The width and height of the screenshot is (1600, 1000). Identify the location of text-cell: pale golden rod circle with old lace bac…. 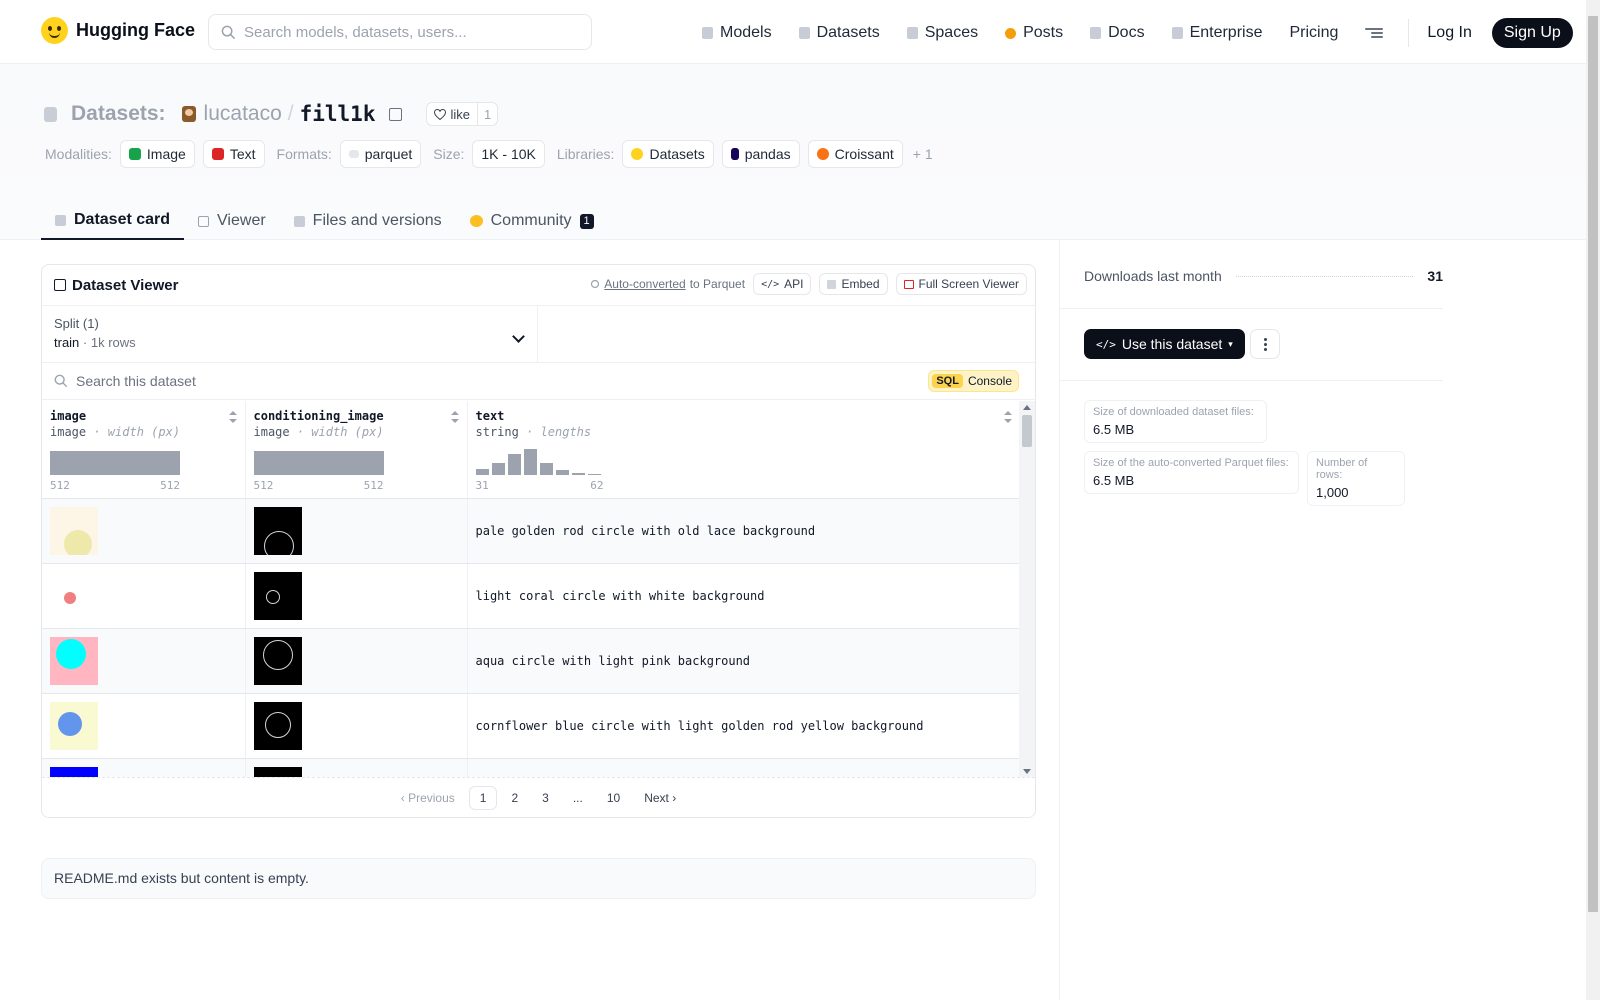
(743, 531).